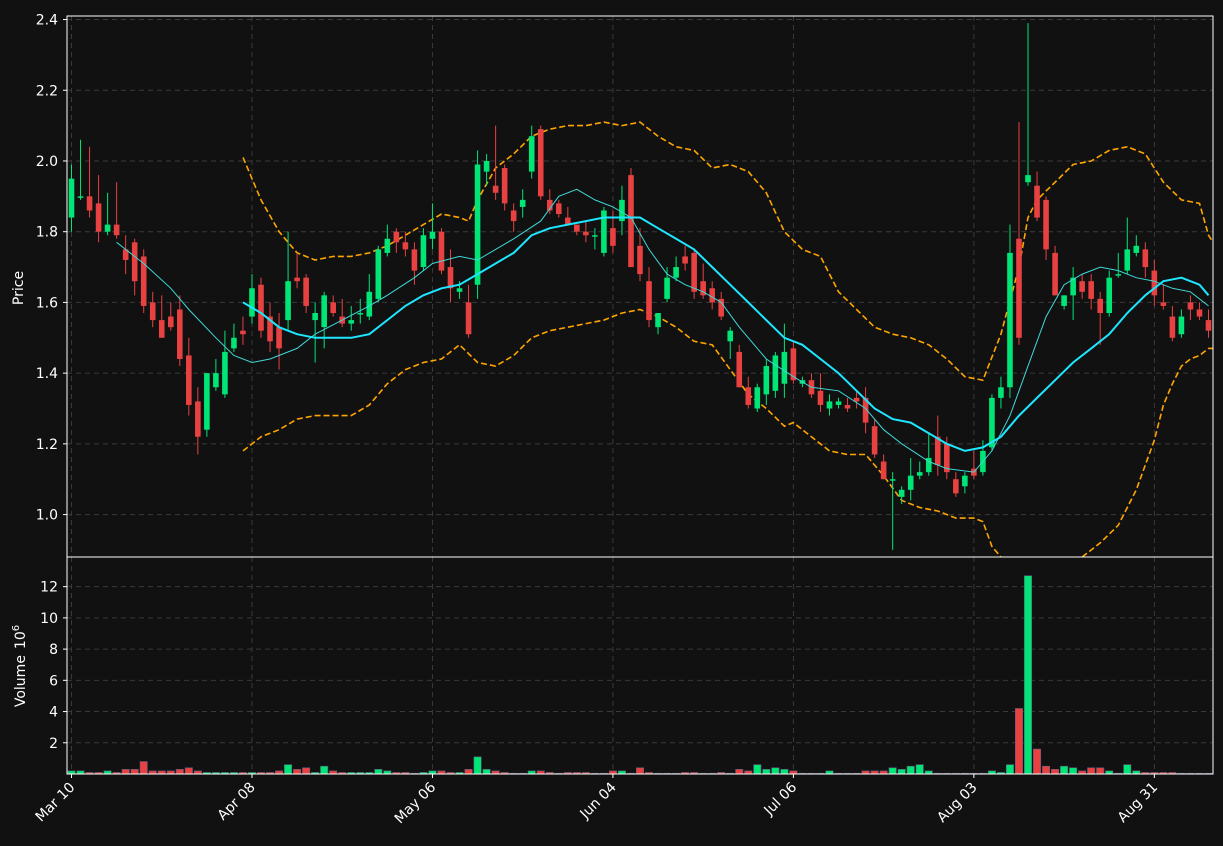 This screenshot has height=846, width=1223. What do you see at coordinates (19, 288) in the screenshot?
I see `price-axis-label: Price` at bounding box center [19, 288].